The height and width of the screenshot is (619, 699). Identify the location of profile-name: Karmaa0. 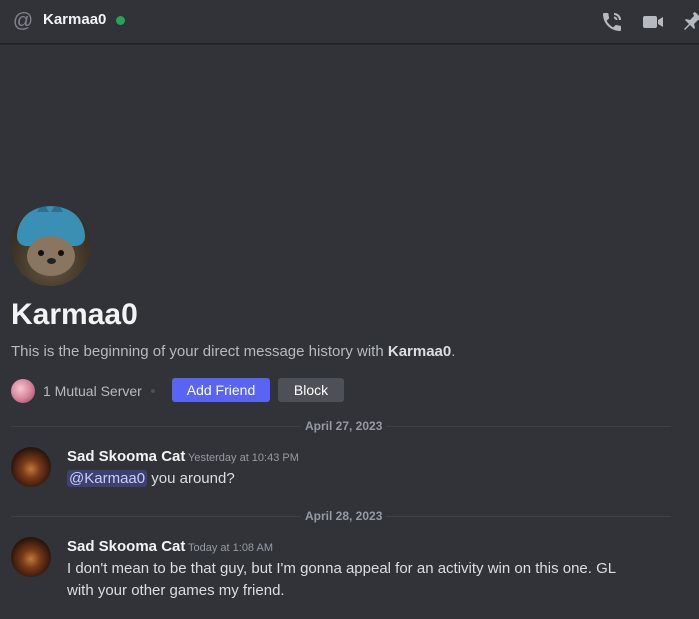
(74, 314).